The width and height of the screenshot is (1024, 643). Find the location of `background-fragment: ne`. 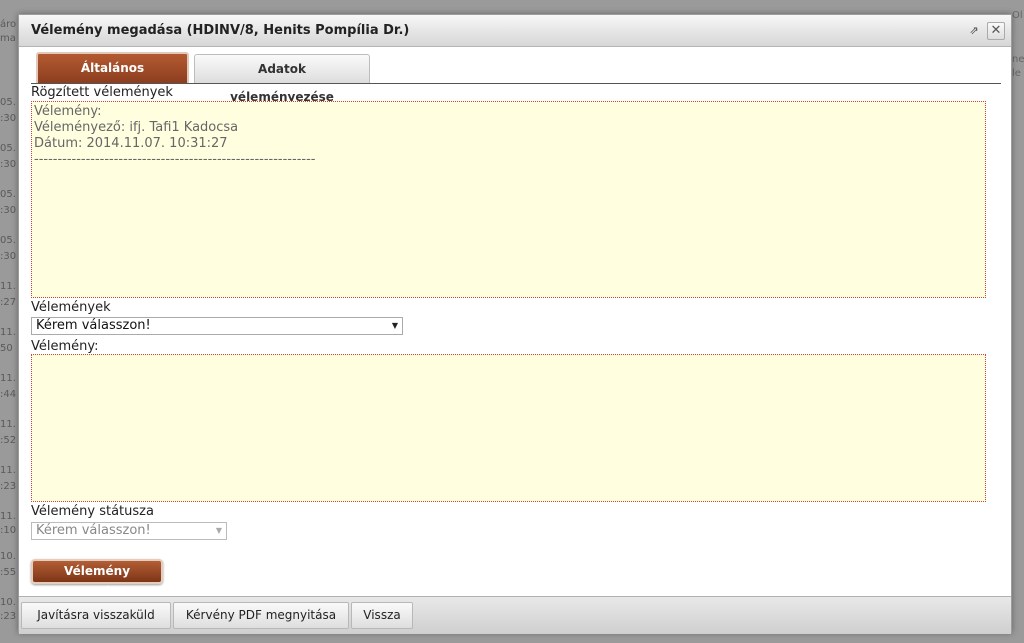

background-fragment: ne is located at coordinates (1018, 59).